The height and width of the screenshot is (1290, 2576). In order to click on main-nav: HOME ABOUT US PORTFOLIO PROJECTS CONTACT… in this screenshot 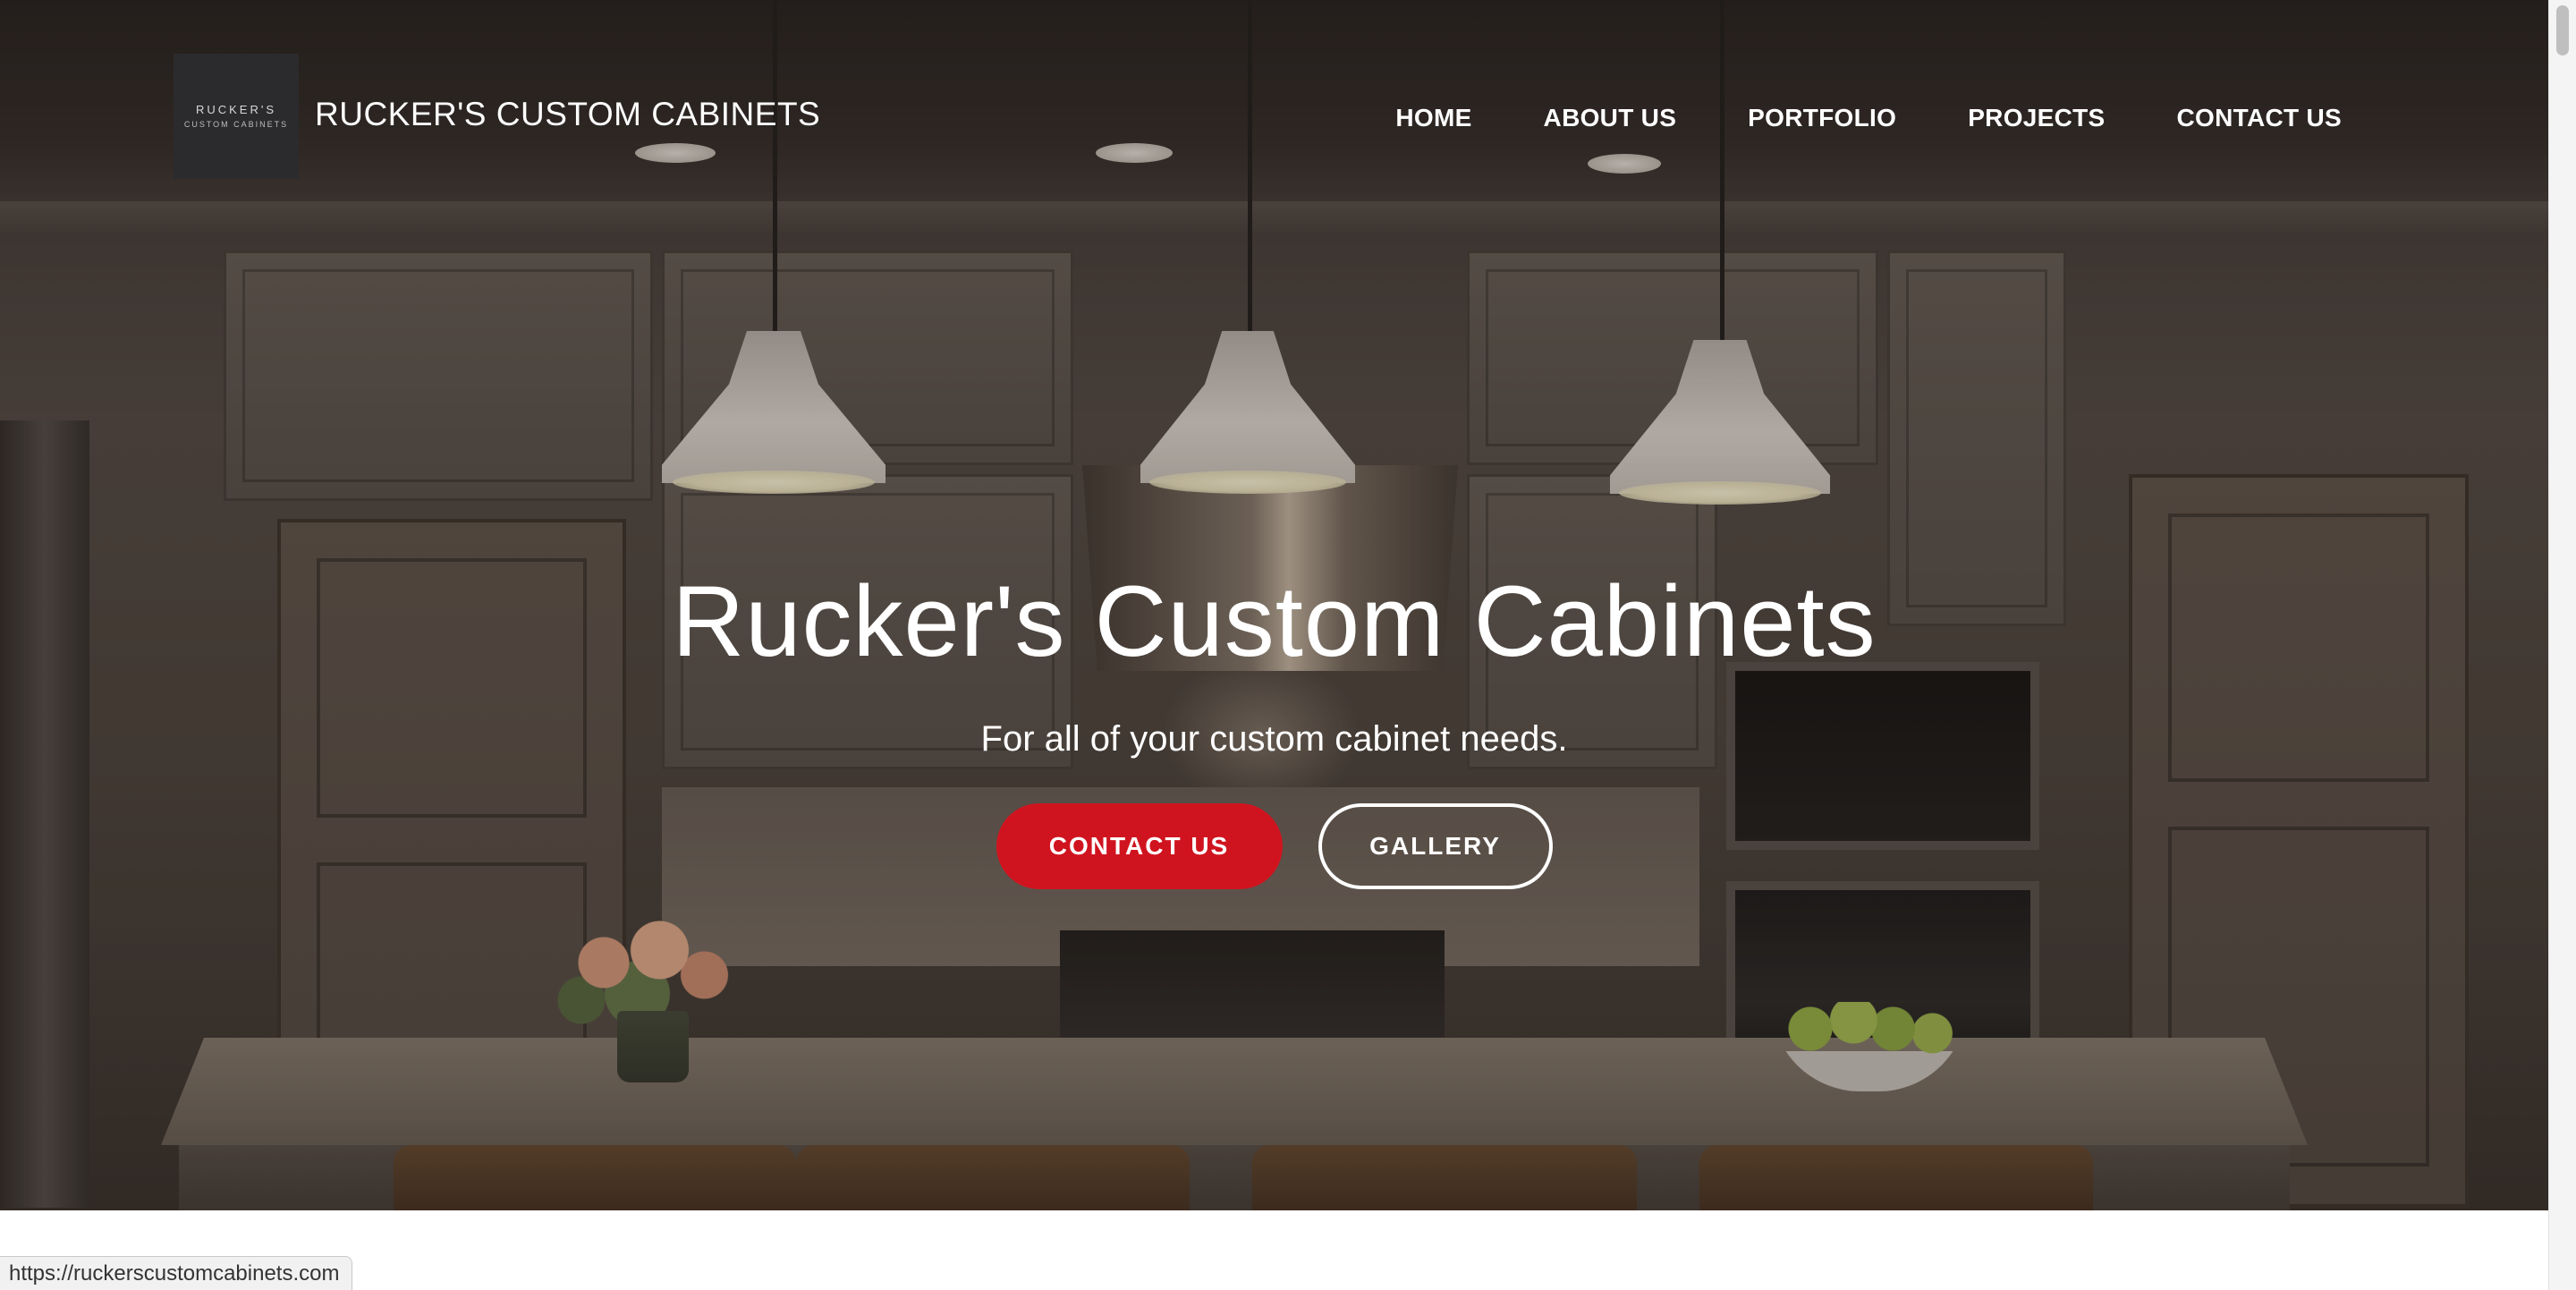, I will do `click(1833, 118)`.